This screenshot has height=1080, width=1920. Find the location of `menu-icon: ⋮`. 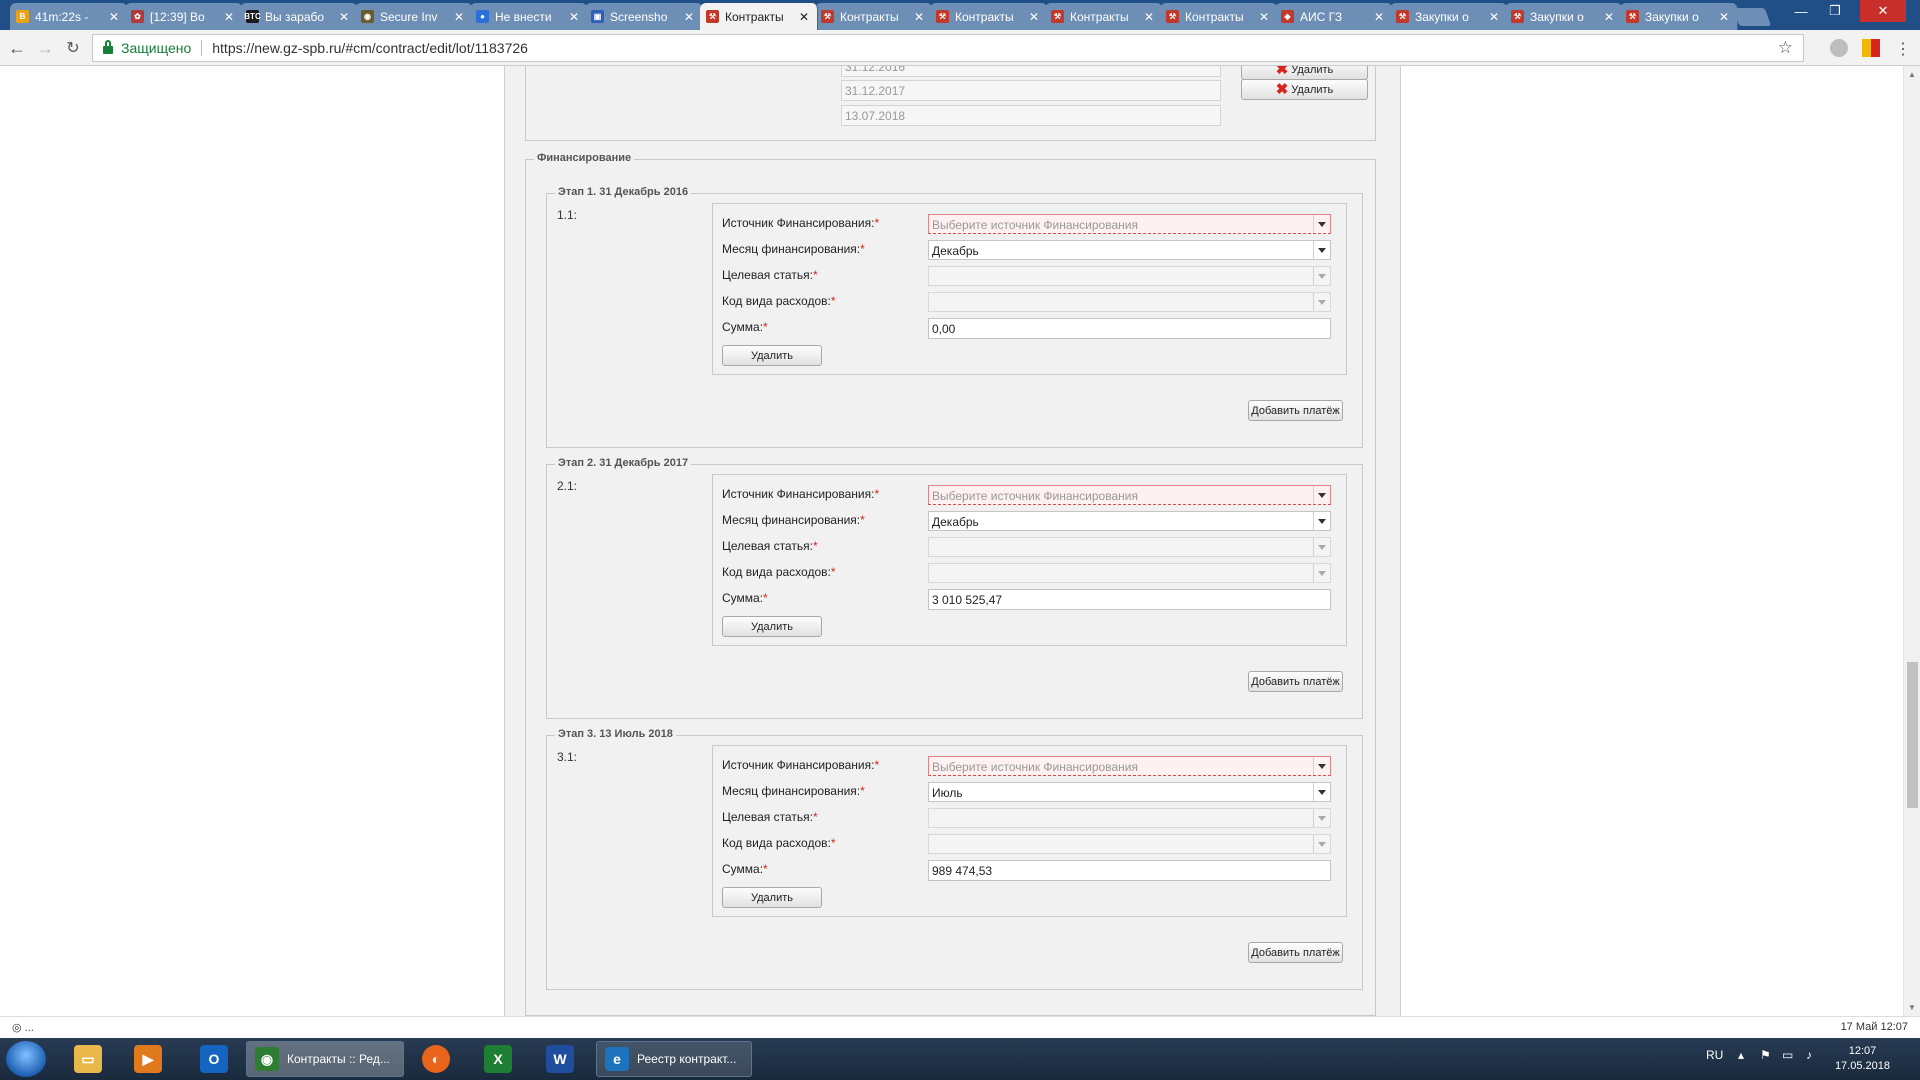

menu-icon: ⋮ is located at coordinates (1903, 48).